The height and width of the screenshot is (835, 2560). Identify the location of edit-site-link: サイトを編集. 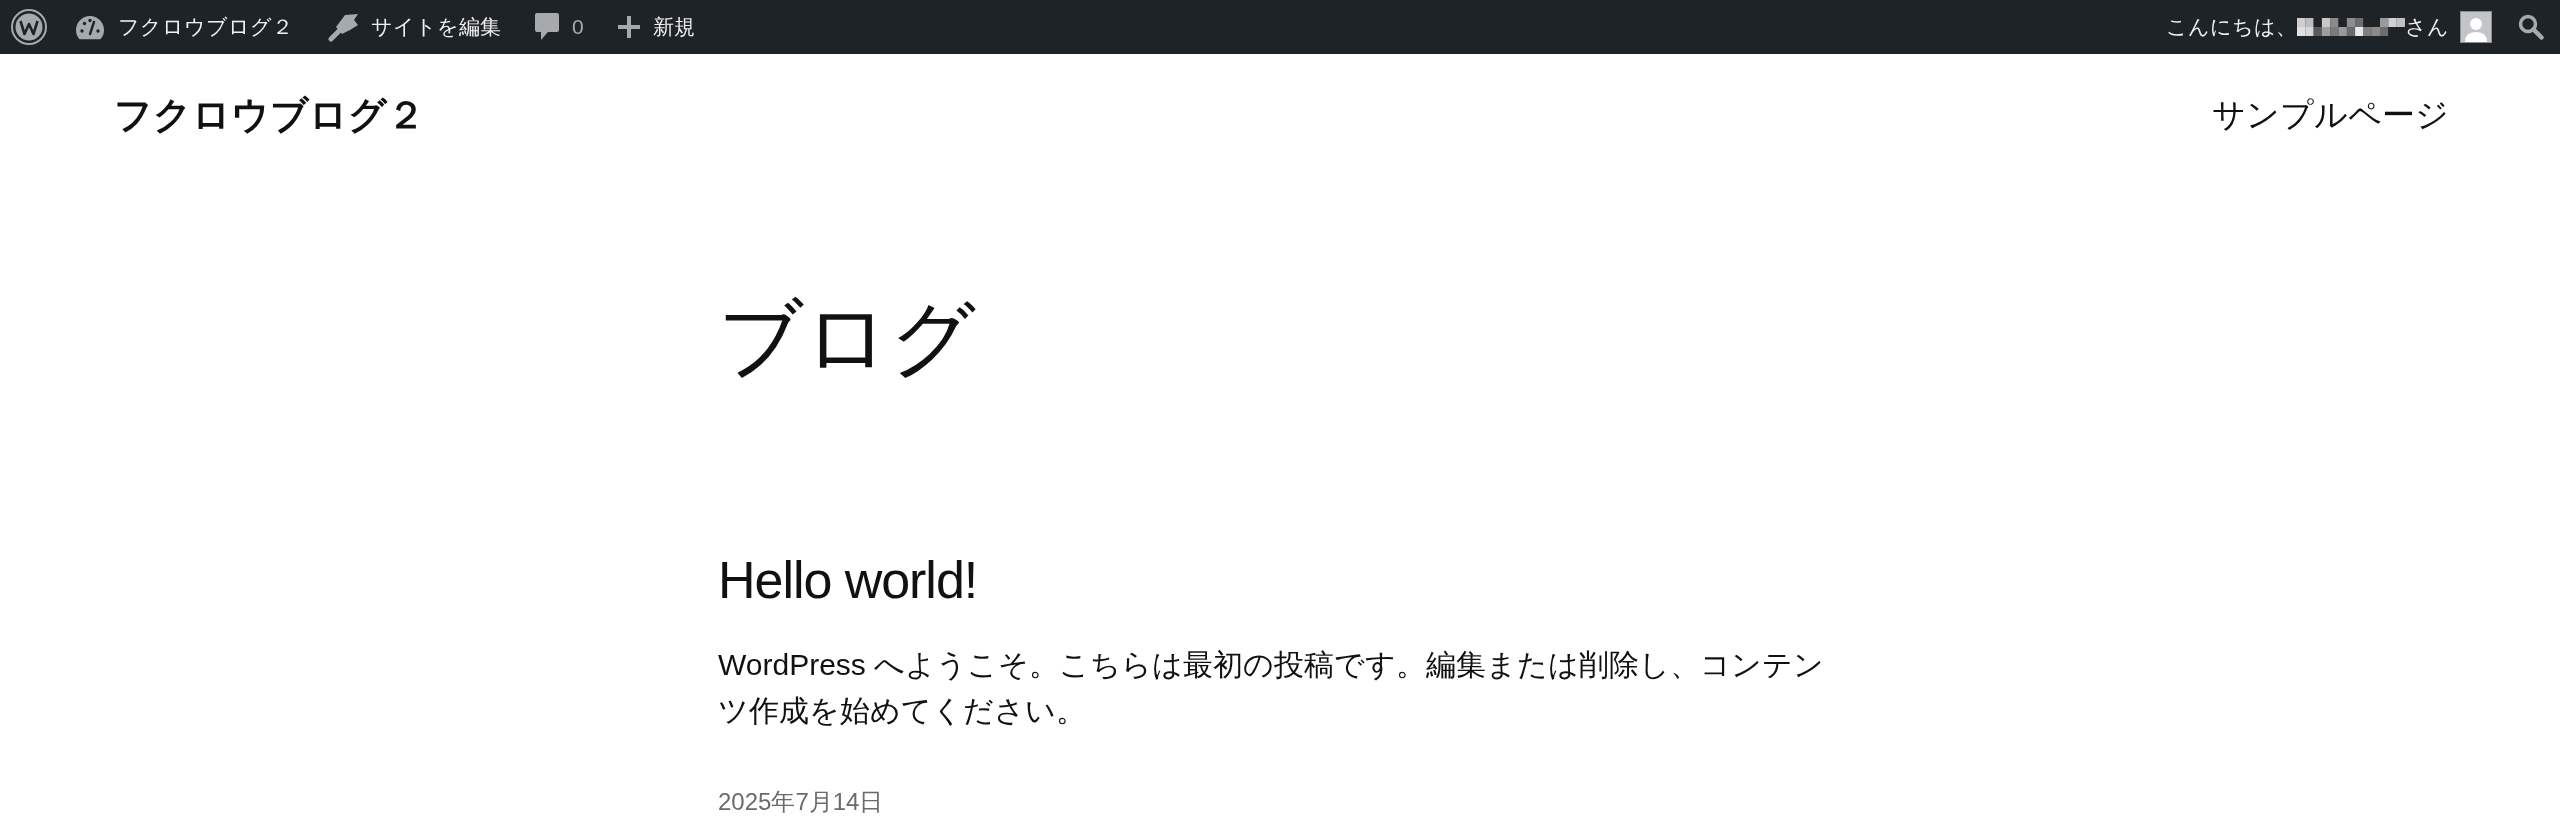
(414, 27).